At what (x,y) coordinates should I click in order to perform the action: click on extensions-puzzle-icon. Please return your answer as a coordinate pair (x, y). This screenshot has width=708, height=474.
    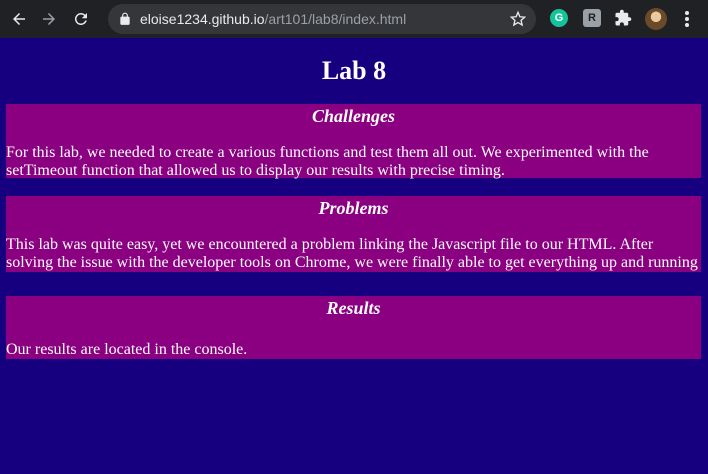
    Looking at the image, I should click on (623, 18).